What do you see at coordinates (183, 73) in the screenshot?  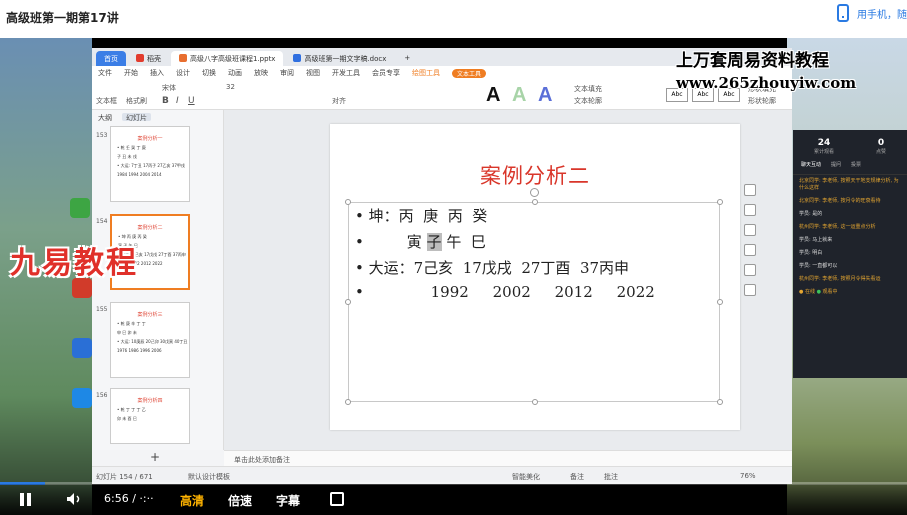 I see `menu-design: 设计` at bounding box center [183, 73].